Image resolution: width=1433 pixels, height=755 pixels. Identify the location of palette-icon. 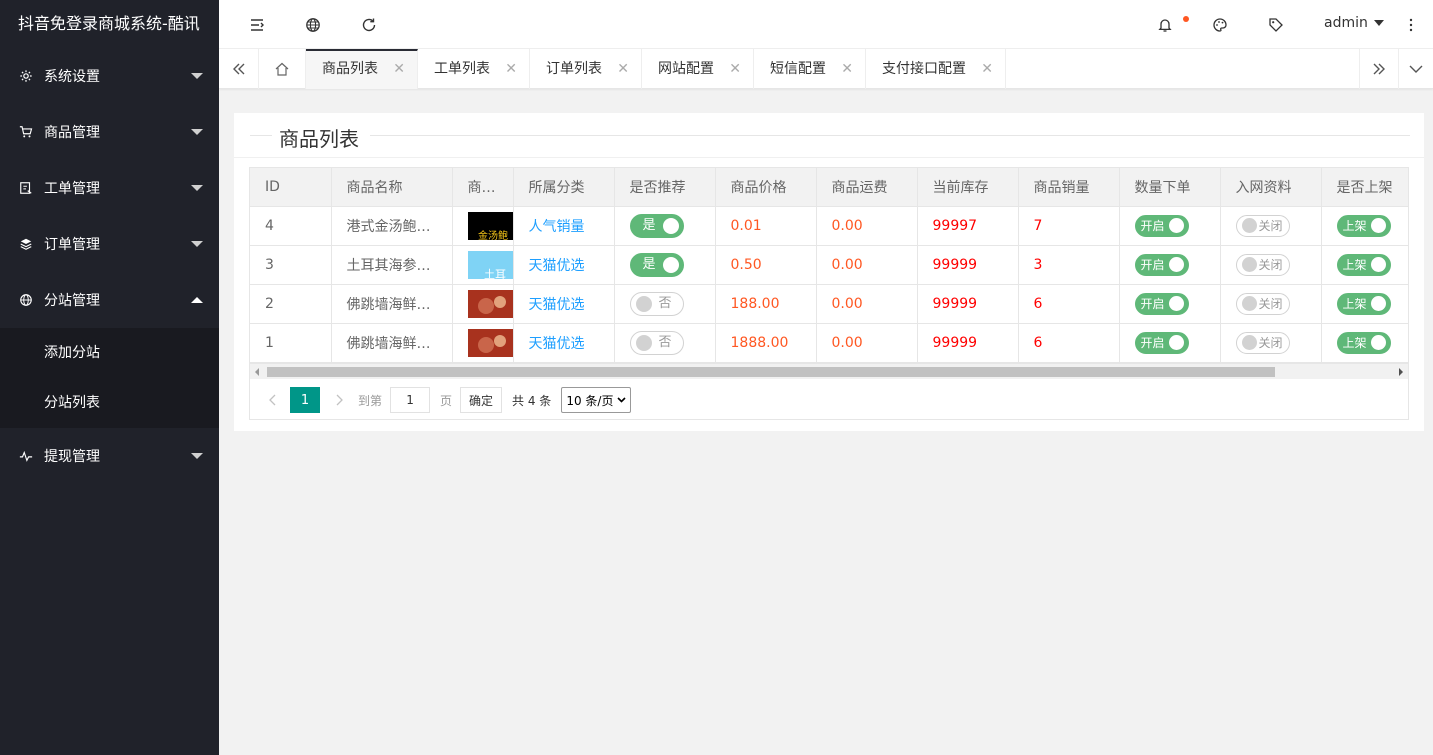
(1220, 25).